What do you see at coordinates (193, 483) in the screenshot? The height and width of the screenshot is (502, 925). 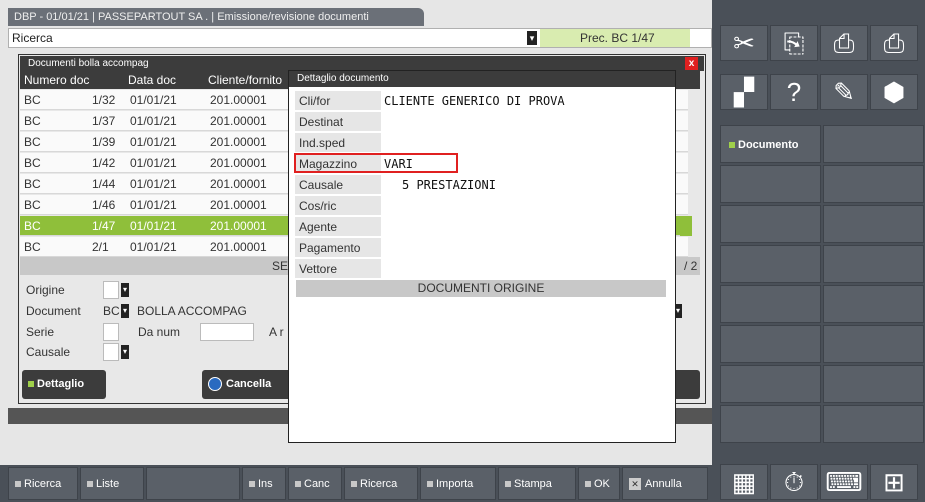 I see `empty-button` at bounding box center [193, 483].